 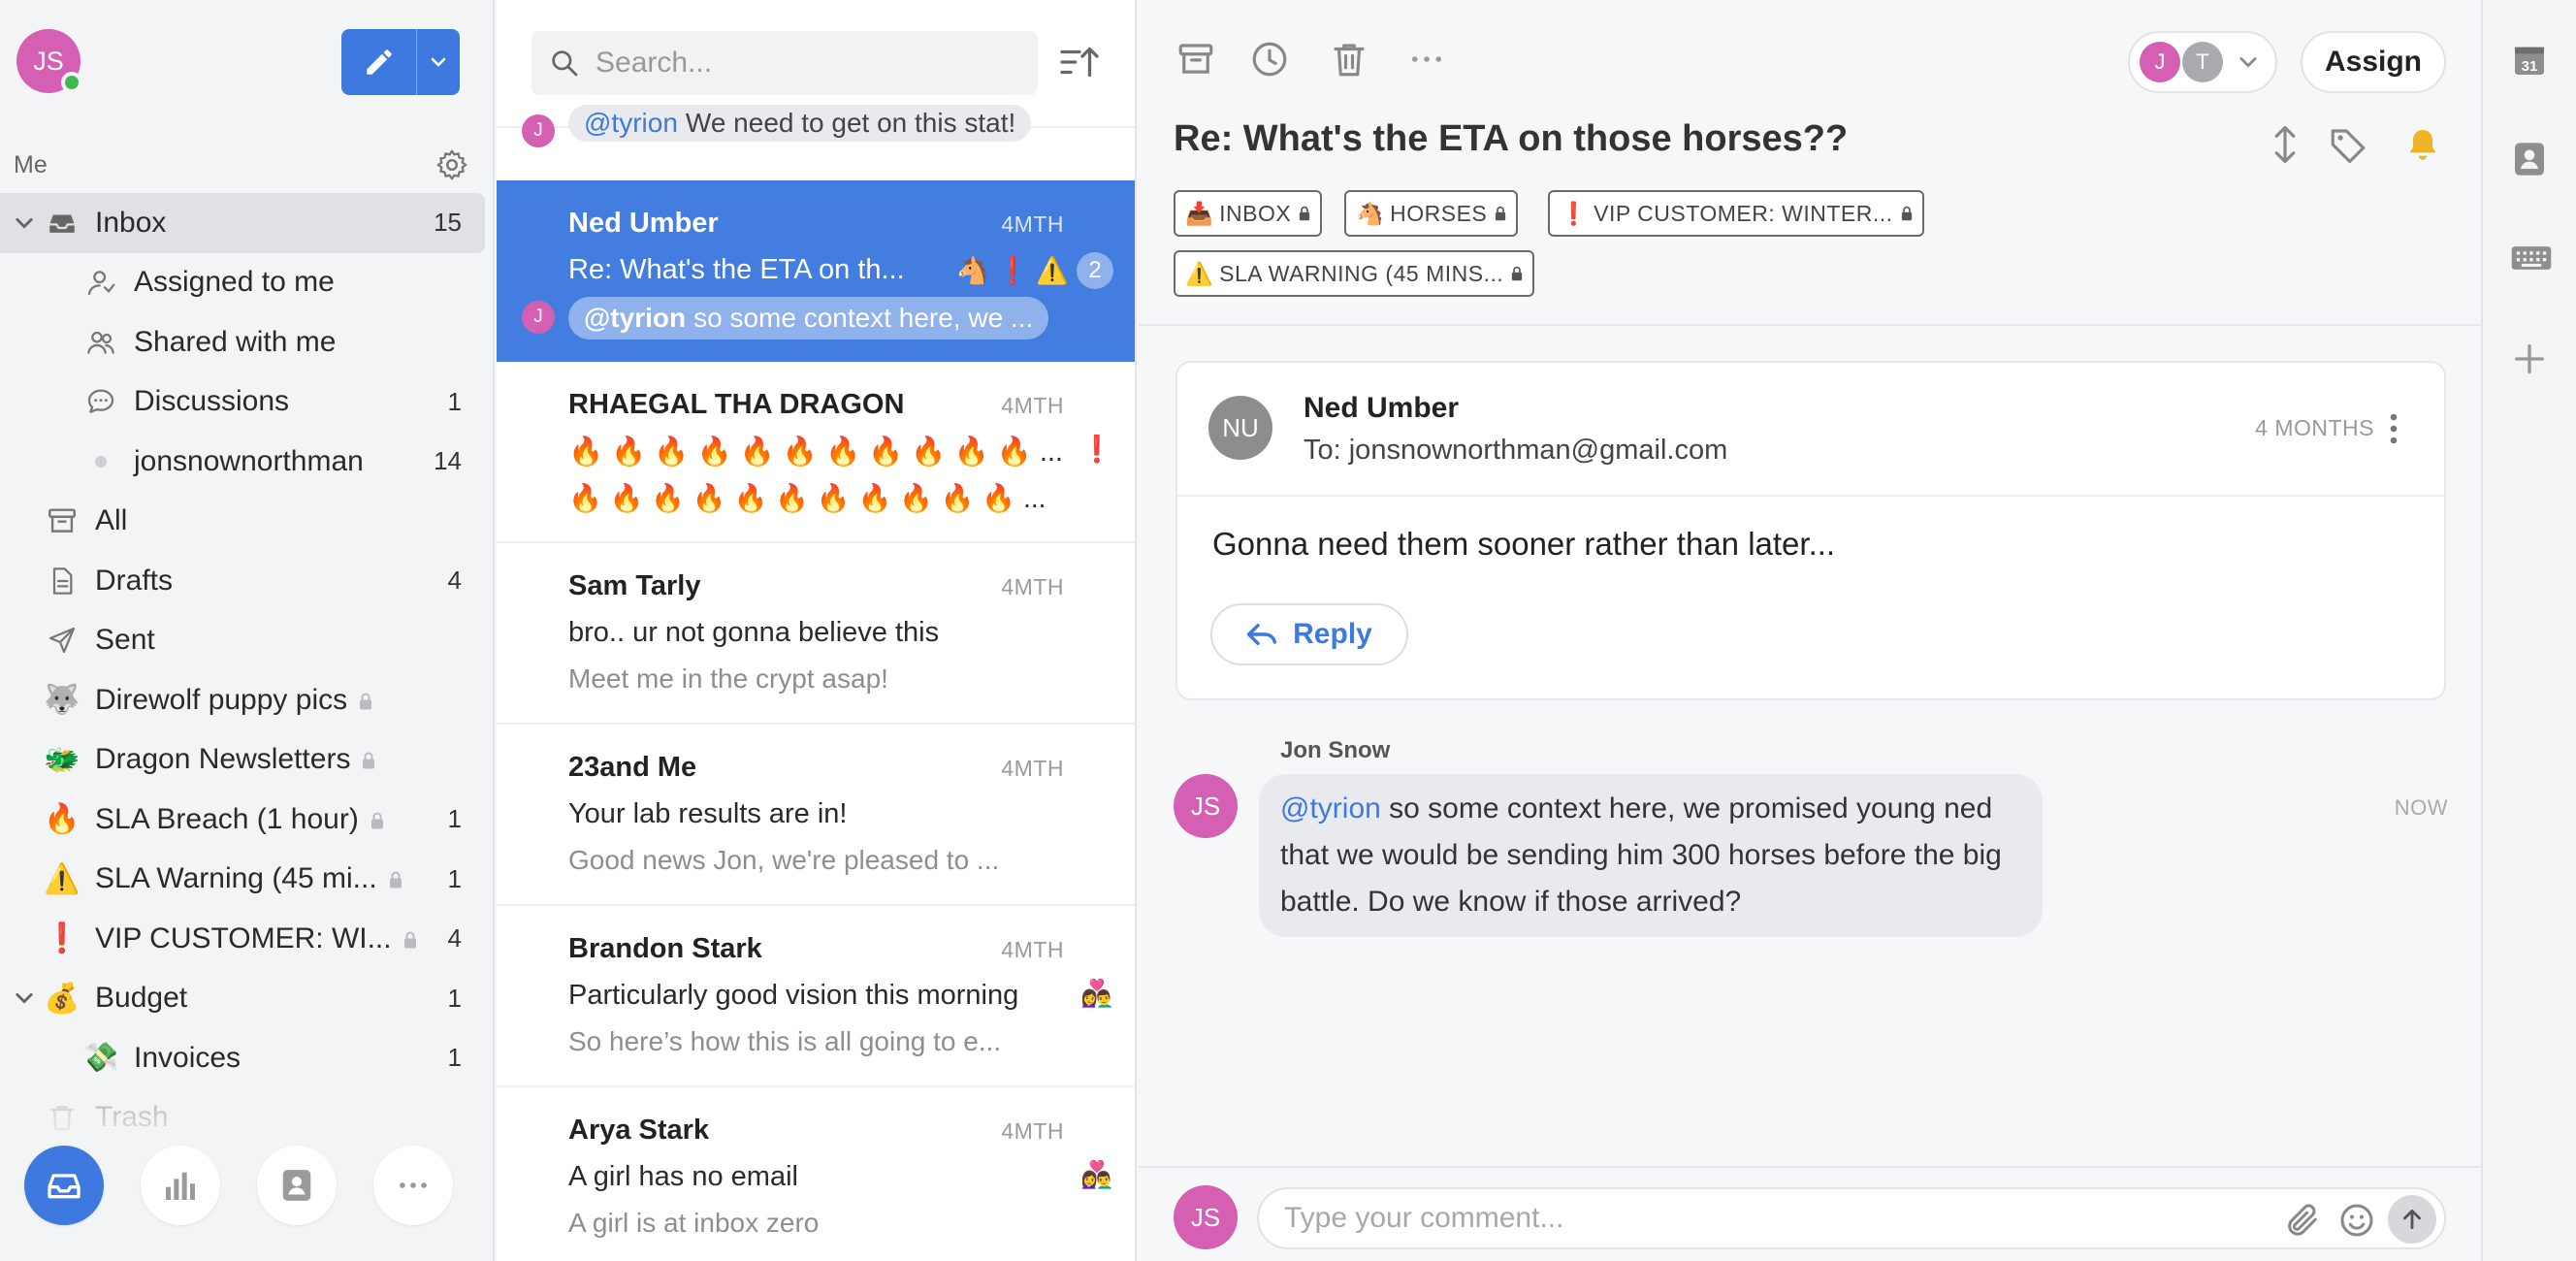 What do you see at coordinates (1079, 62) in the screenshot?
I see `sort-icon` at bounding box center [1079, 62].